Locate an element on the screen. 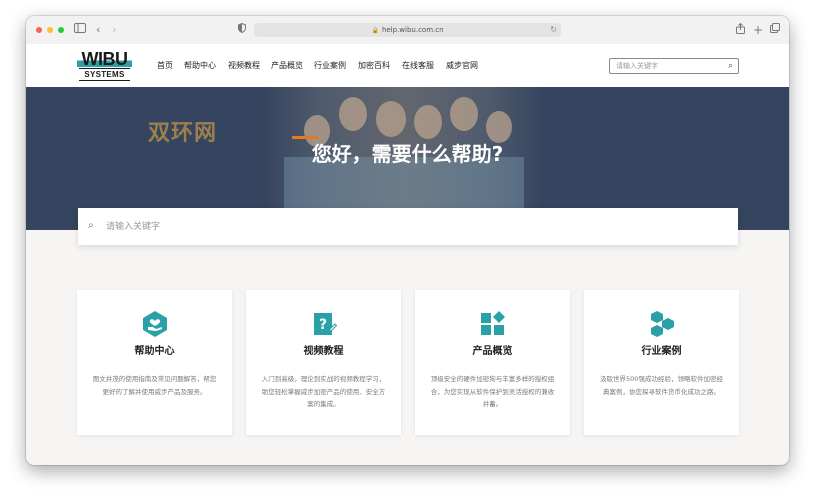 This screenshot has width=816, height=500. share-icon is located at coordinates (740, 30).